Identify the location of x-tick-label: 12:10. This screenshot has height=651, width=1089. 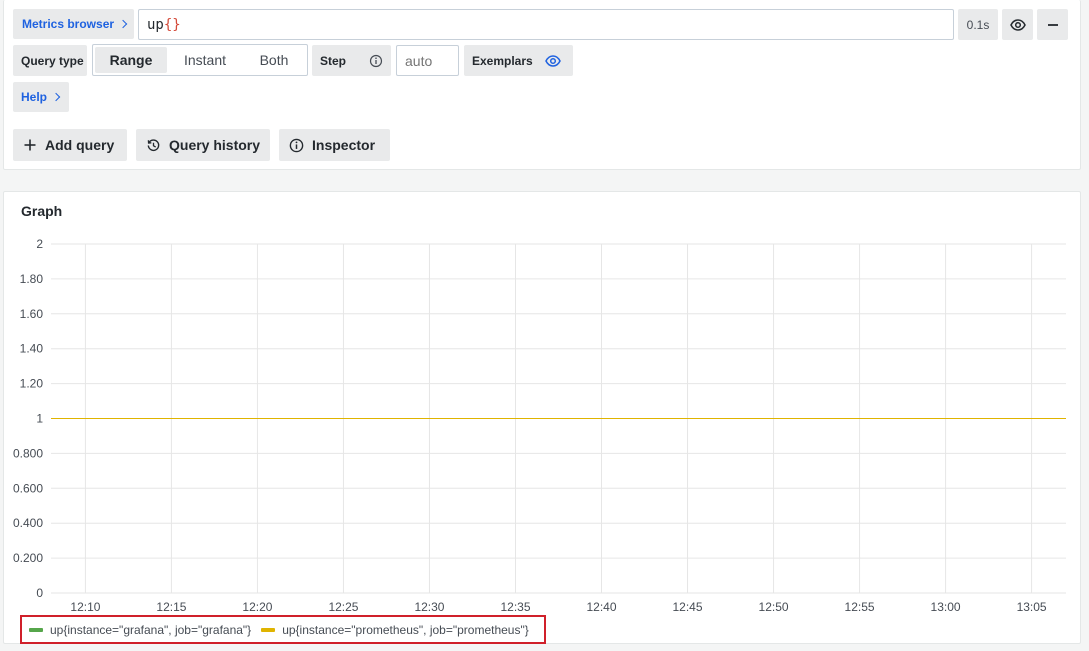
(85, 606).